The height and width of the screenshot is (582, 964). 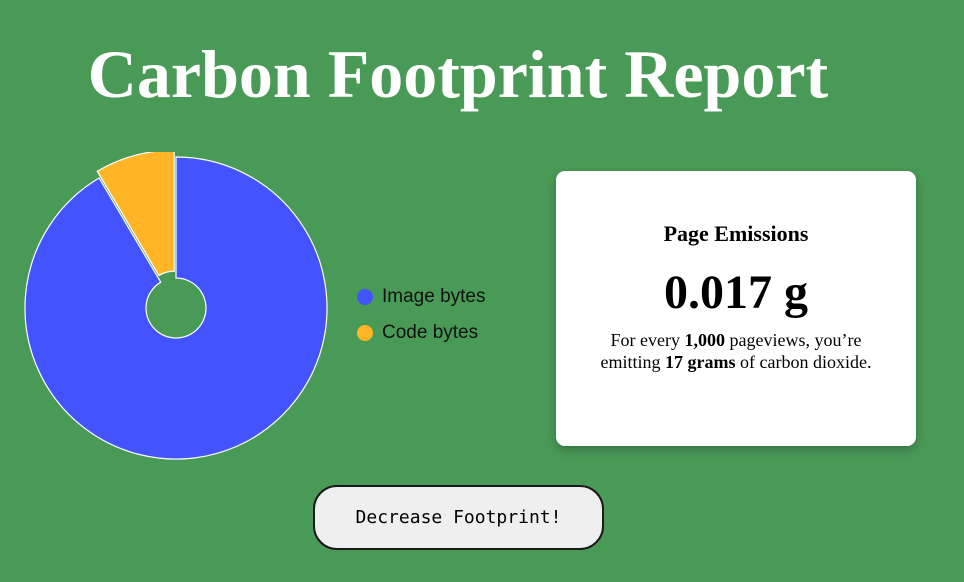 I want to click on legend-item-code-bytes: Code bytes, so click(x=421, y=333).